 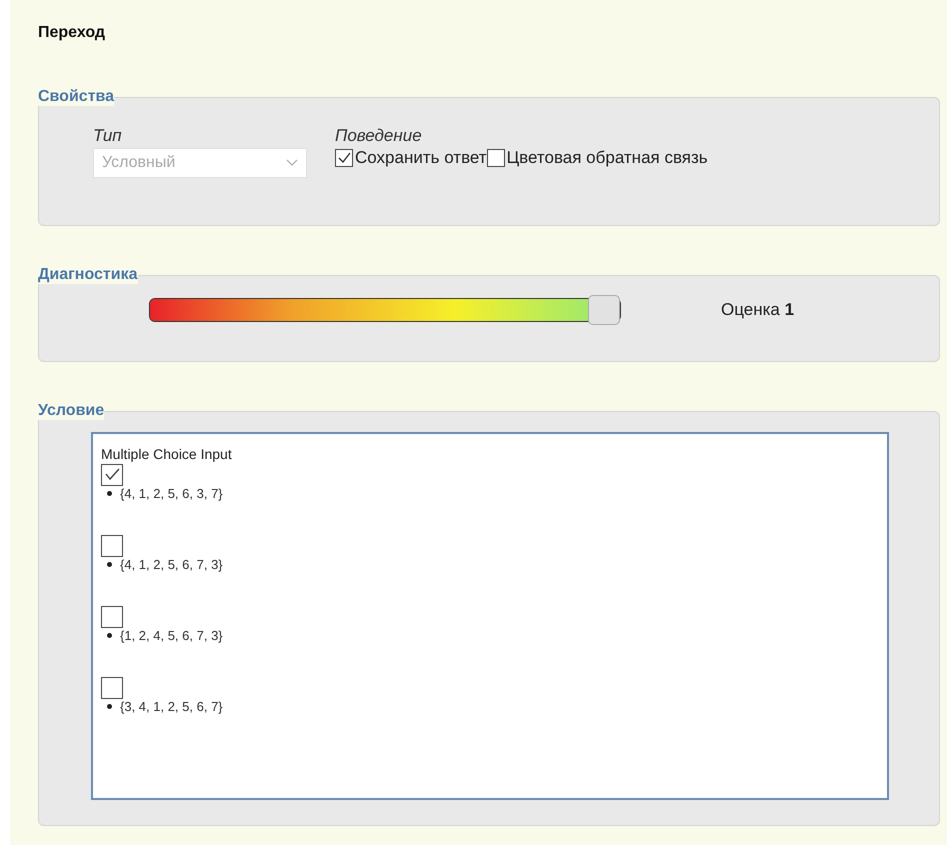 I want to click on option-text: {3, 4, 1, 2, 5, 6, 7}, so click(x=171, y=706).